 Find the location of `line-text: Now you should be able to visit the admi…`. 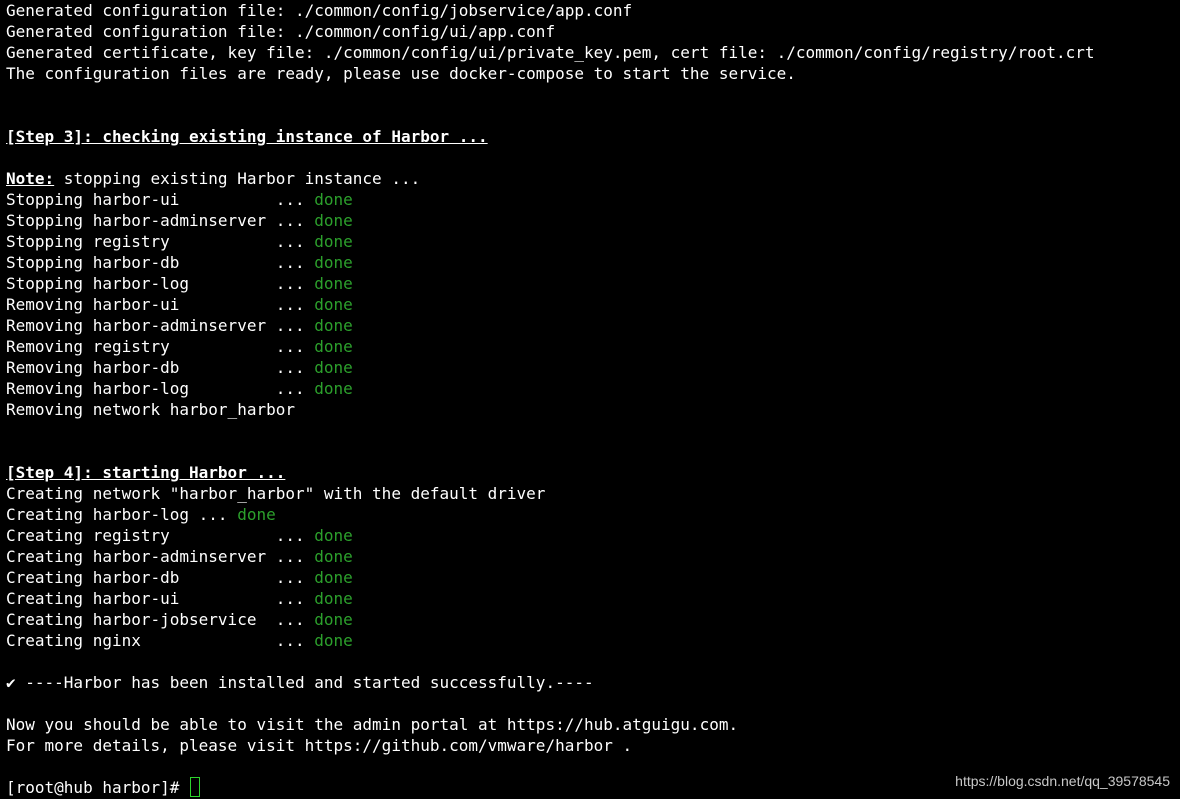

line-text: Now you should be able to visit the admi… is located at coordinates (372, 724).